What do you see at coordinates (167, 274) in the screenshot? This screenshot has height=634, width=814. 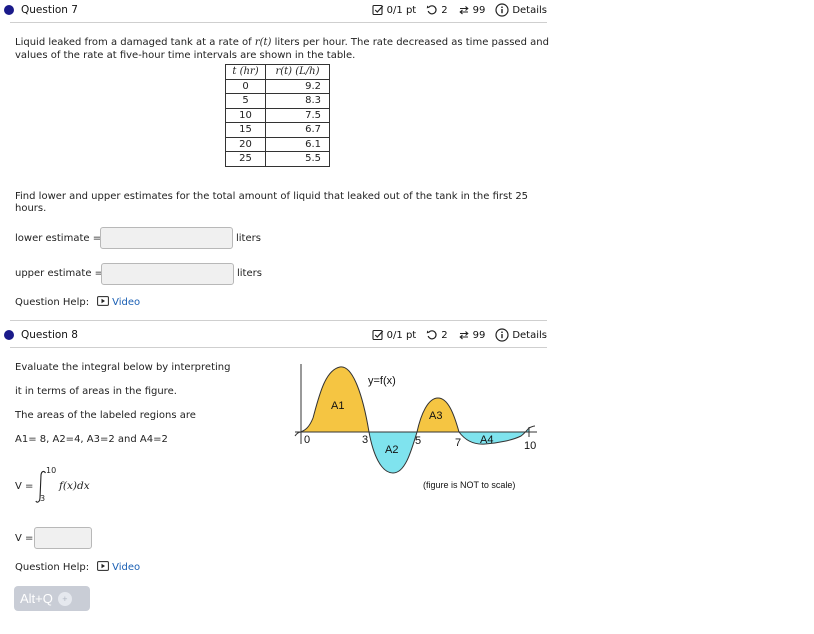 I see `upper-estimate-input` at bounding box center [167, 274].